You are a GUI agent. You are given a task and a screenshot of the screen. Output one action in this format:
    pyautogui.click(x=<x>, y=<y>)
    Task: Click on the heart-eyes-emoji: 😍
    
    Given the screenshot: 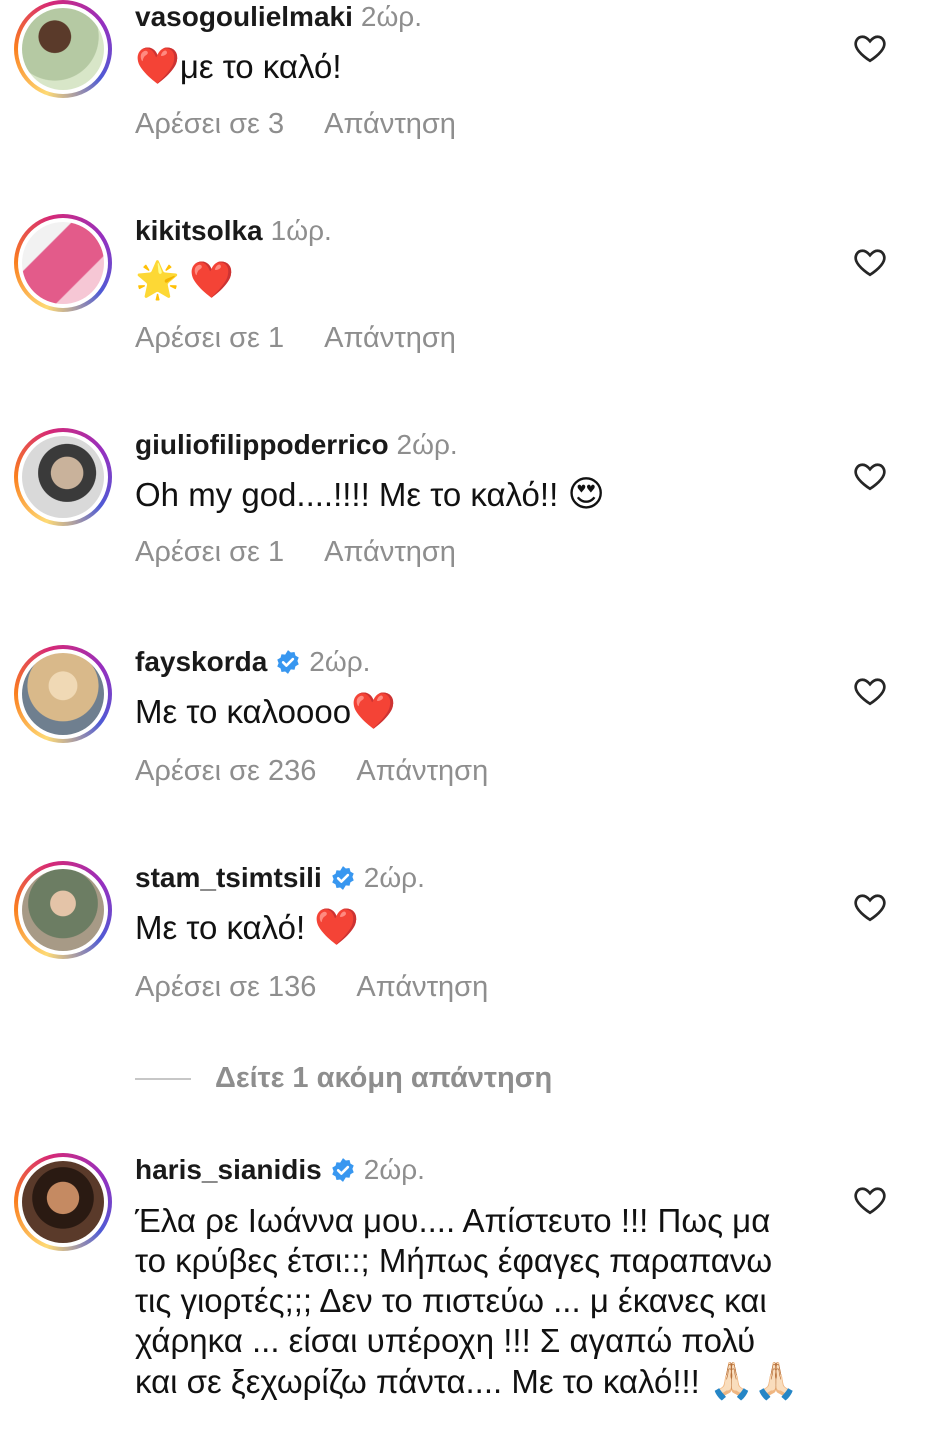 What is the action you would take?
    pyautogui.click(x=586, y=493)
    